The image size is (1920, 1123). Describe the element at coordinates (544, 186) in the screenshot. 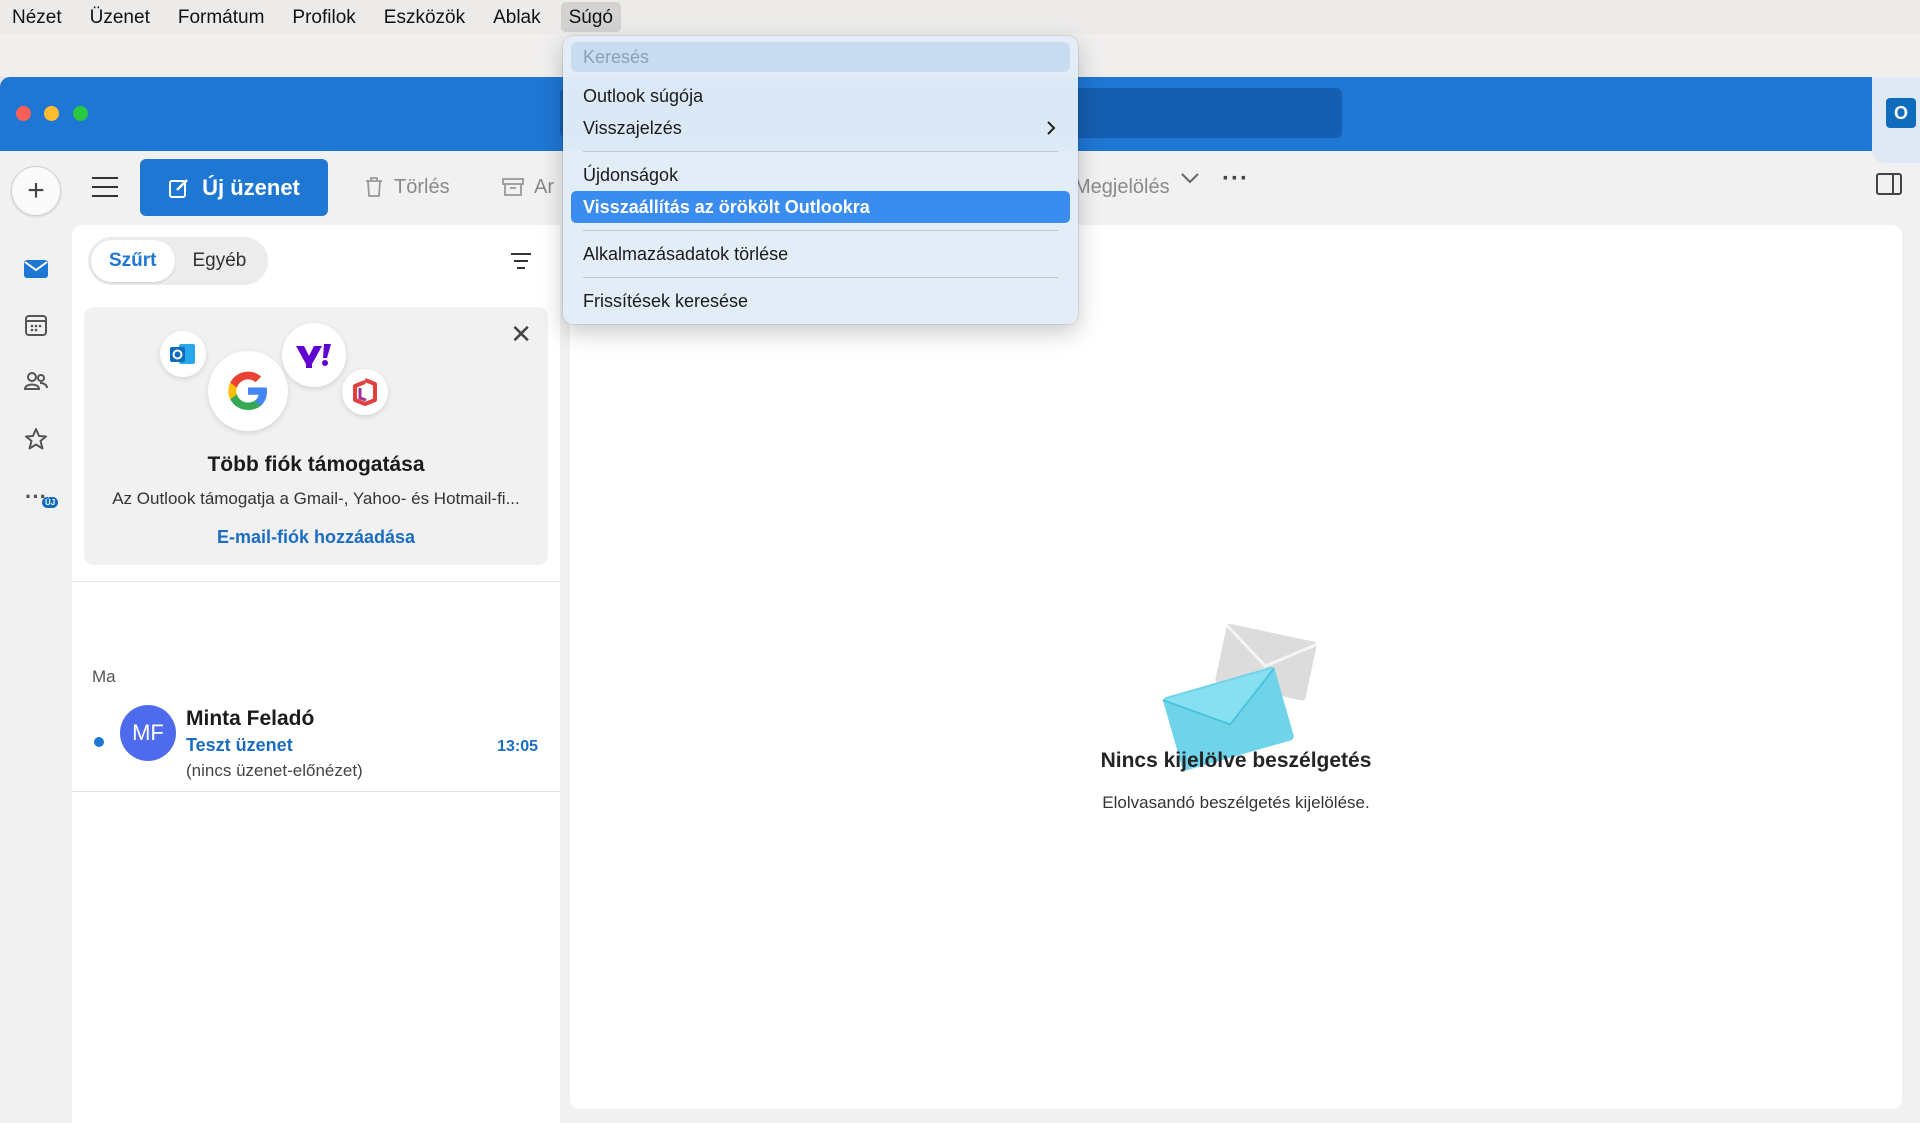

I see `archive-label: Ar` at that location.